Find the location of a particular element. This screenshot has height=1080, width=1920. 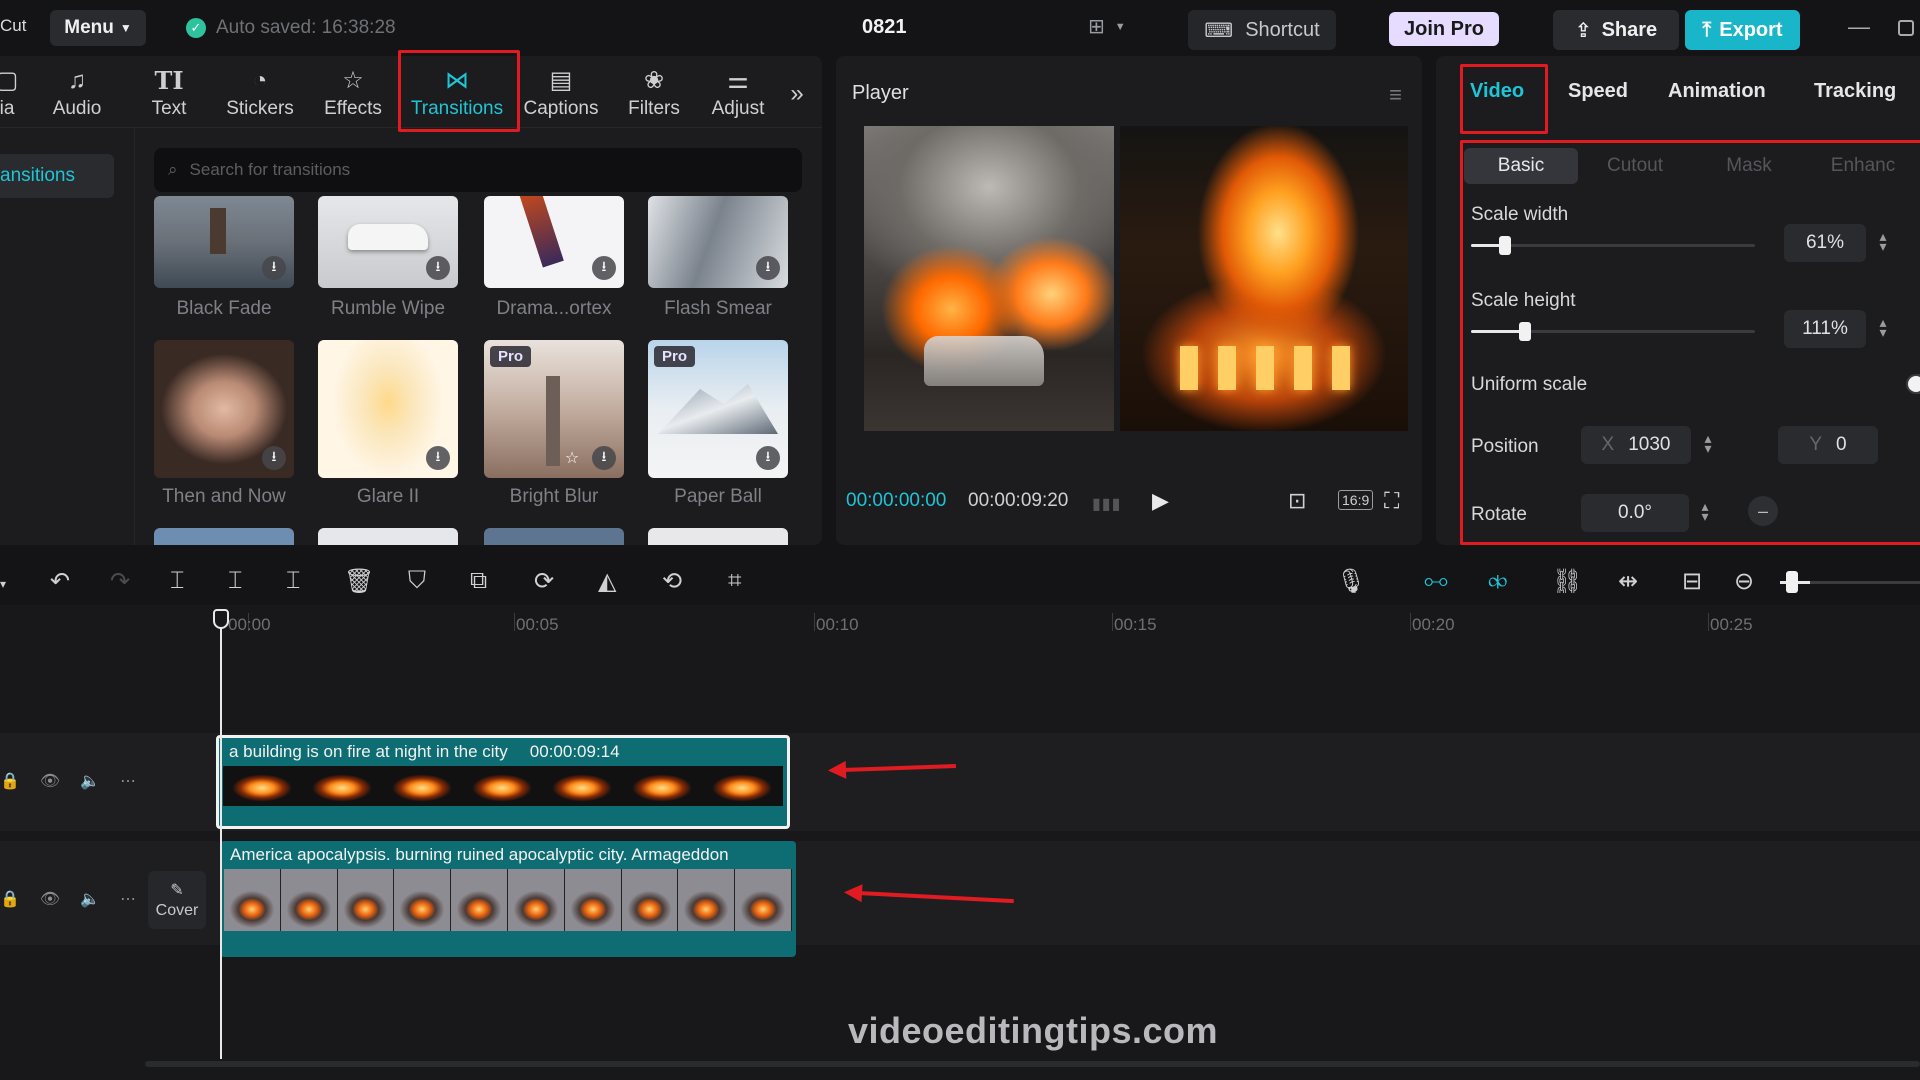

scale-width-slider is located at coordinates (1613, 245).